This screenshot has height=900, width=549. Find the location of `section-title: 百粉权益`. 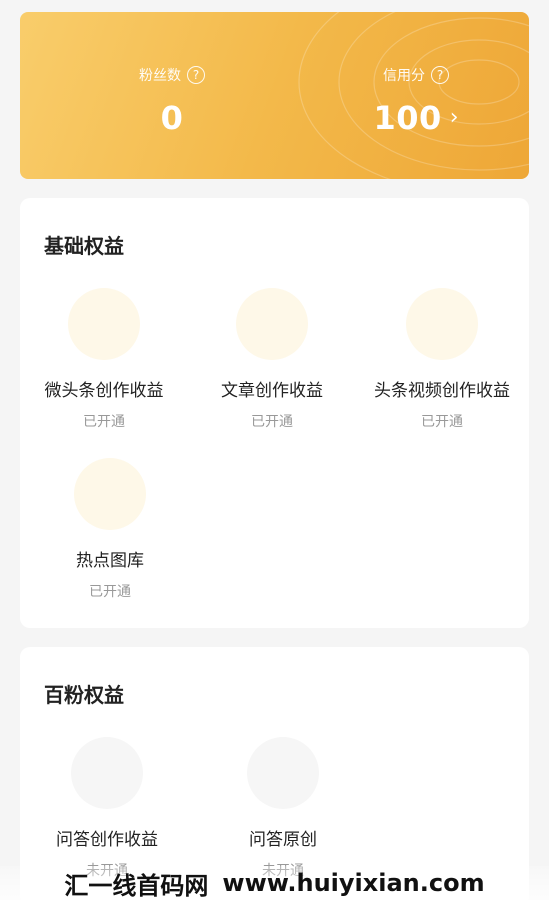

section-title: 百粉权益 is located at coordinates (84, 695).